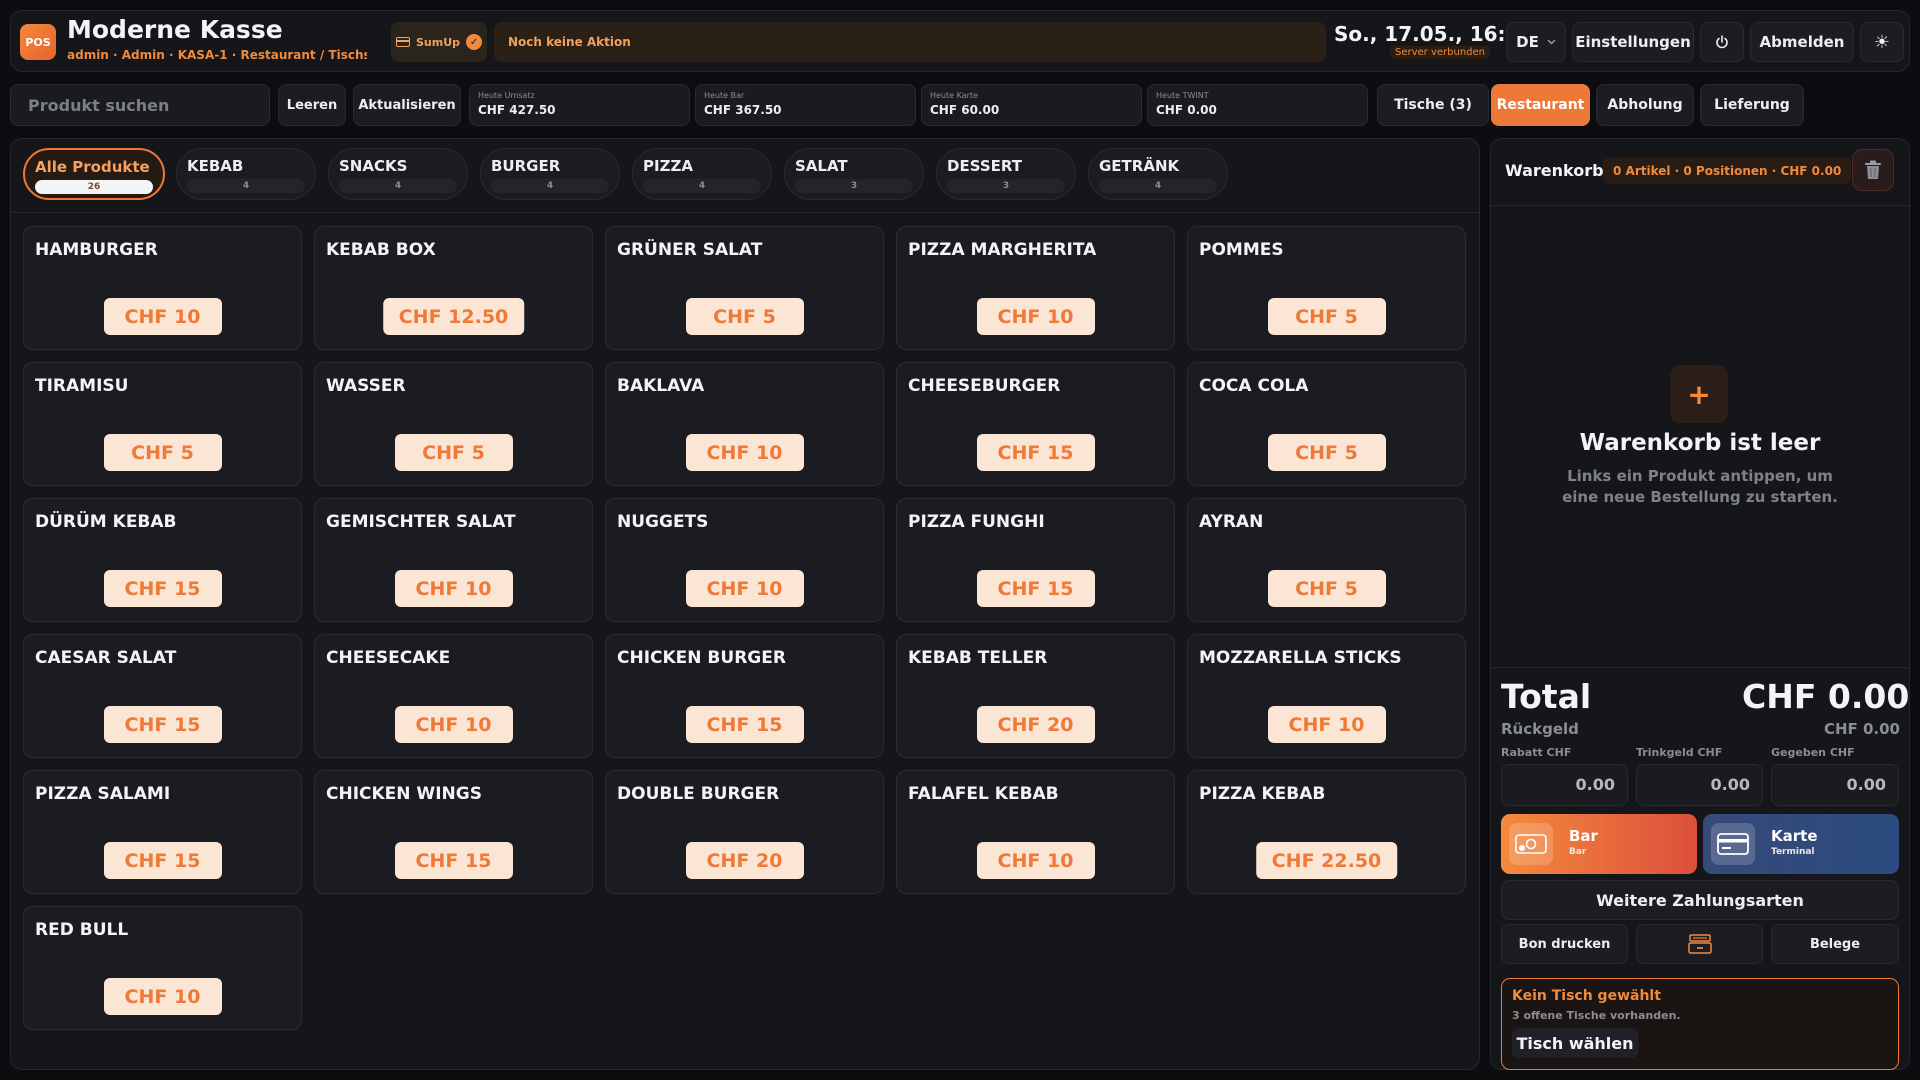 The image size is (1920, 1080). What do you see at coordinates (1835, 785) in the screenshot?
I see `given-input: 0.00` at bounding box center [1835, 785].